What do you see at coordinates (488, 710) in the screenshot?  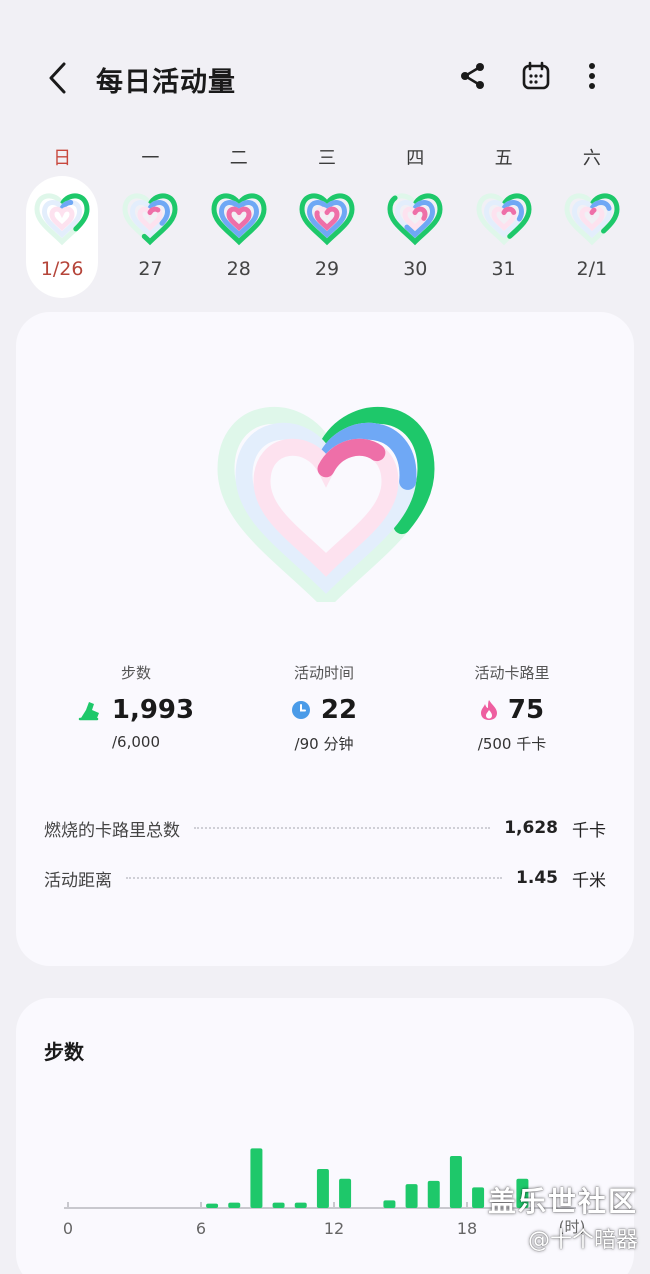 I see `flame-icon` at bounding box center [488, 710].